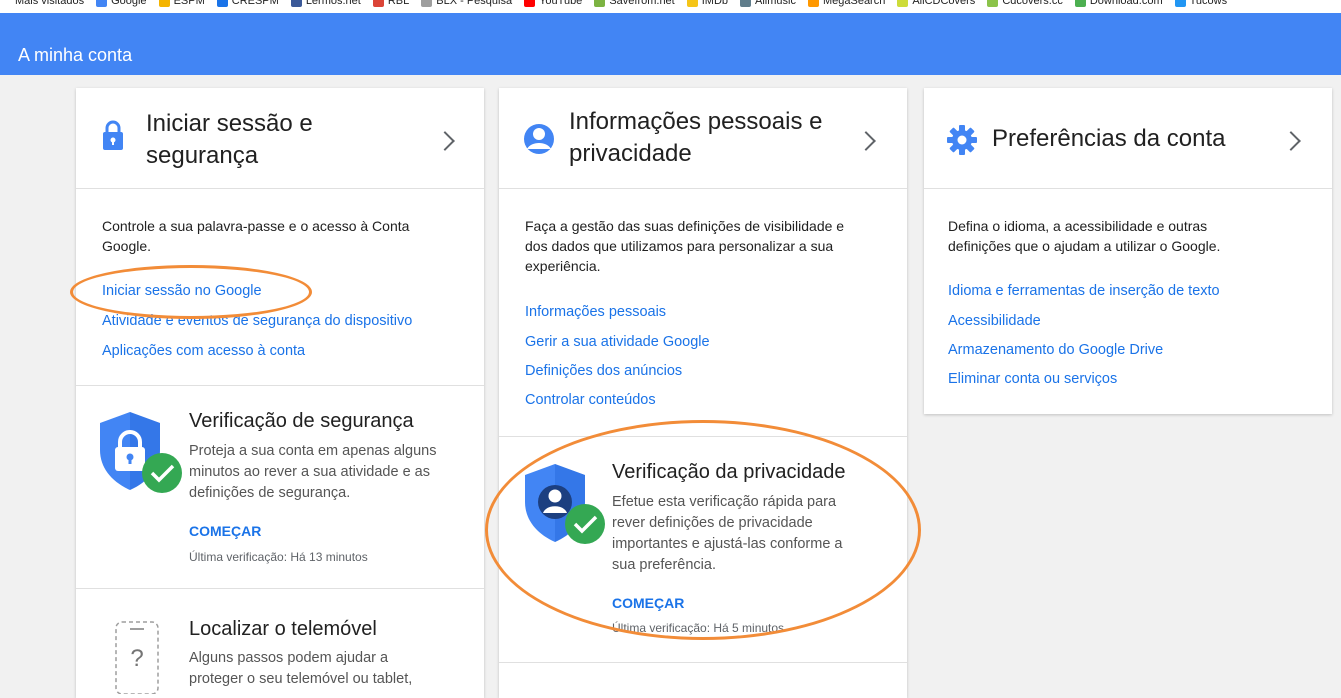  What do you see at coordinates (225, 531) in the screenshot?
I see `security-checkup-start-button: COMEÇAR` at bounding box center [225, 531].